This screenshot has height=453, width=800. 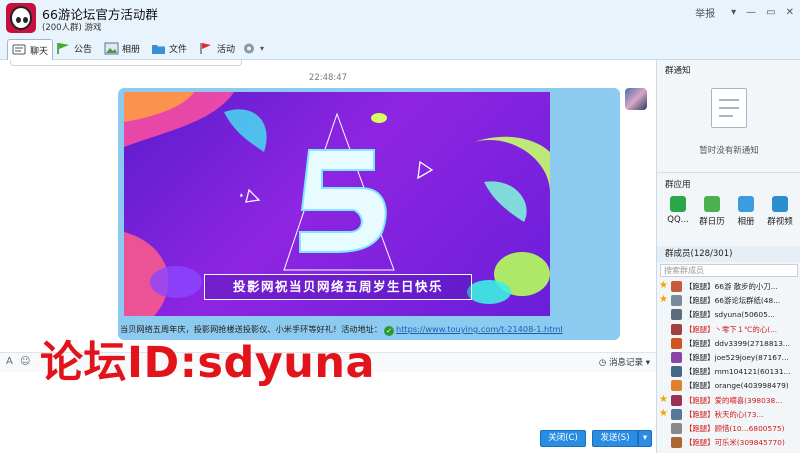 What do you see at coordinates (158, 49) in the screenshot?
I see `folder-icon` at bounding box center [158, 49].